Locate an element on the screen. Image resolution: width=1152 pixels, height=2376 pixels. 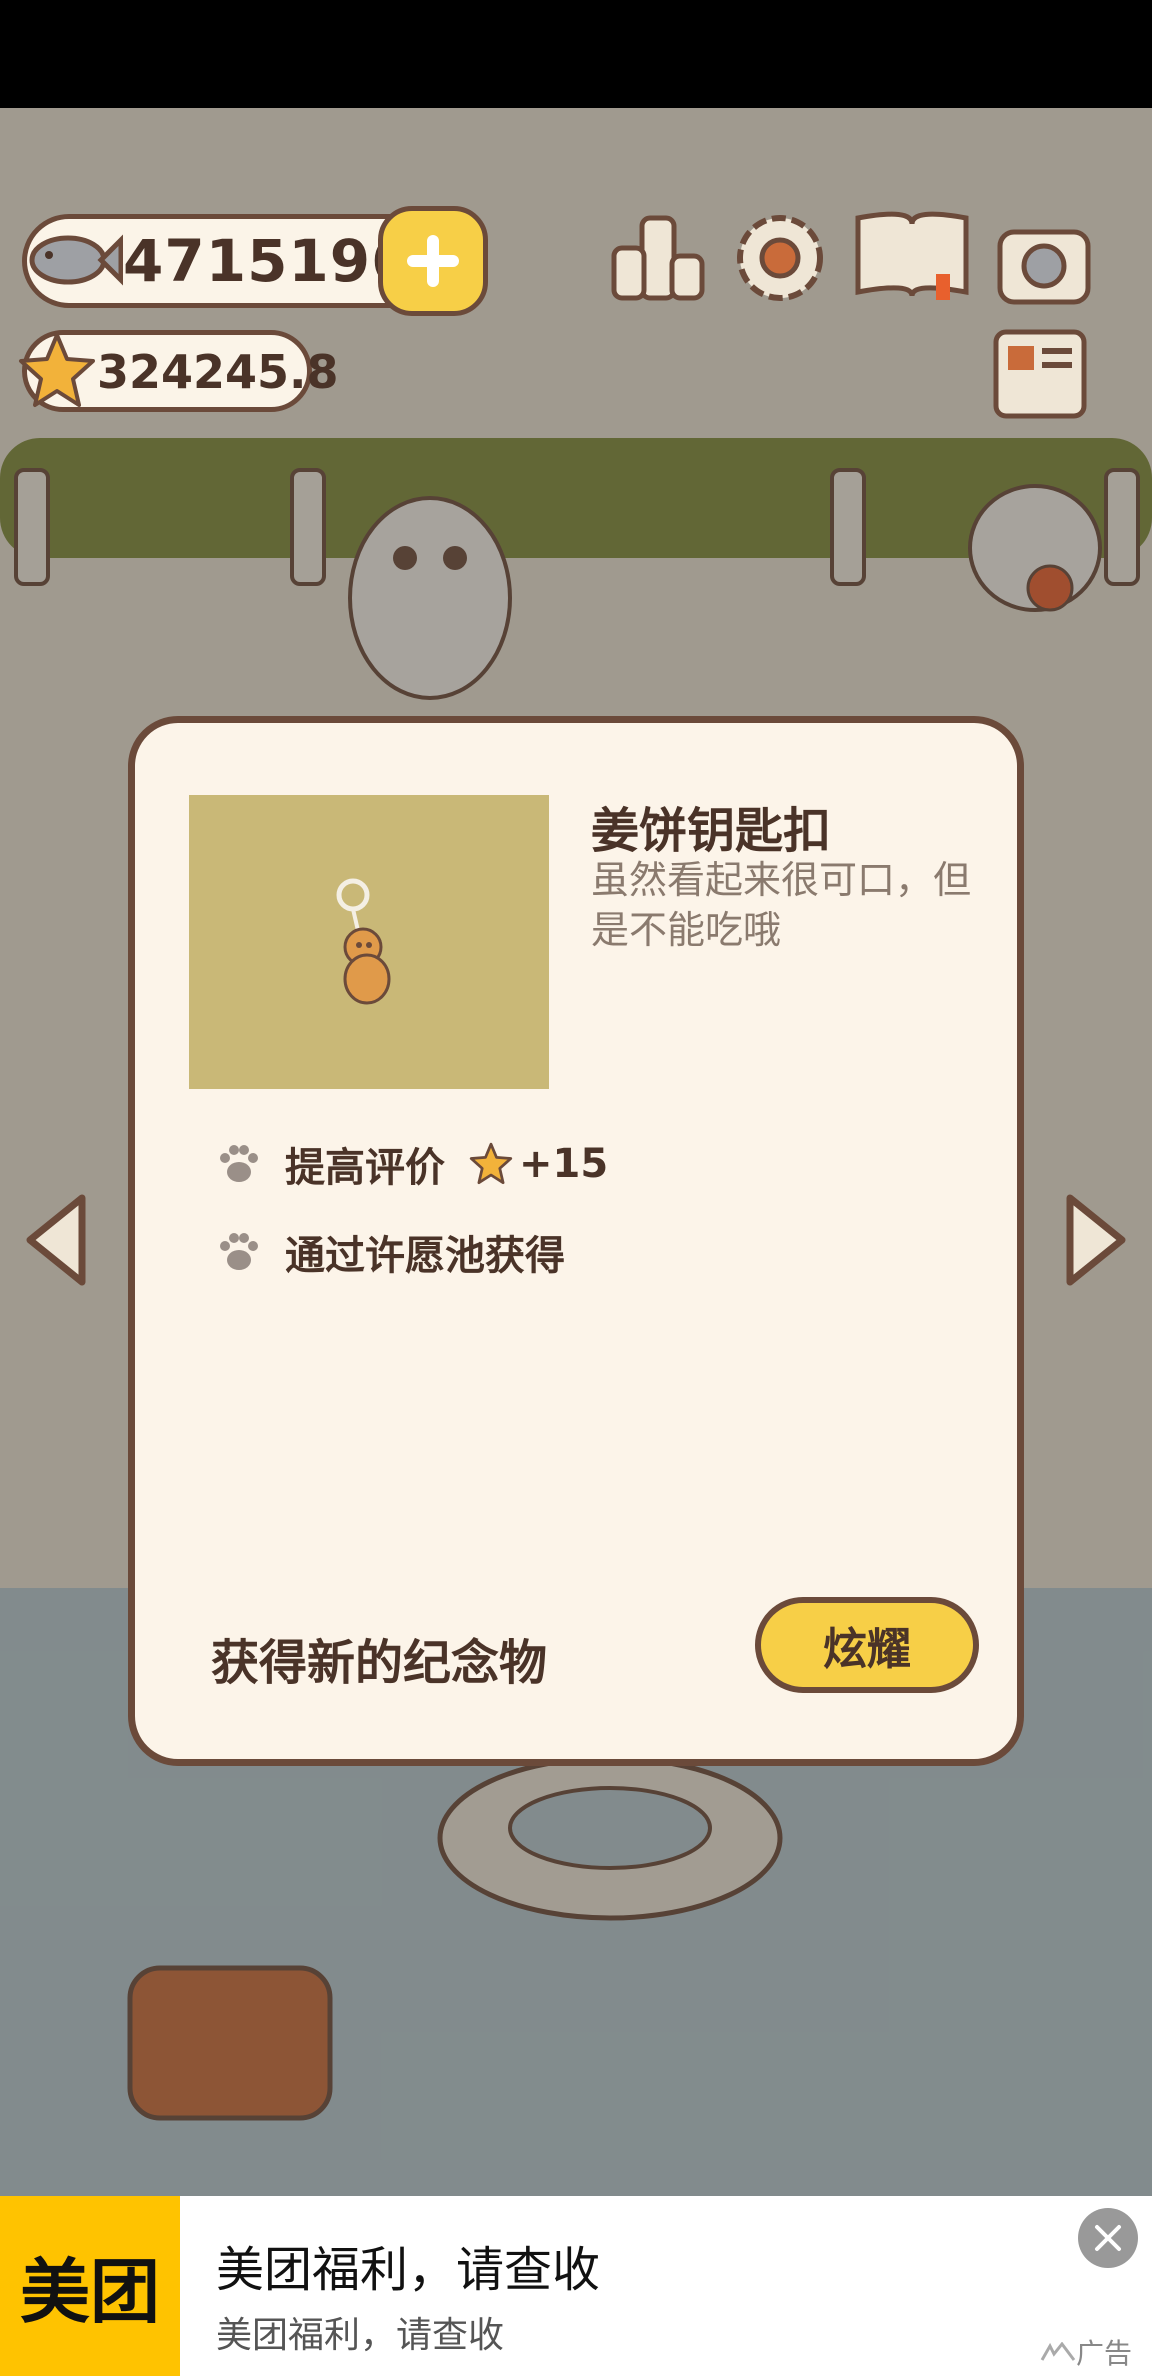
plus-icon is located at coordinates (433, 261).